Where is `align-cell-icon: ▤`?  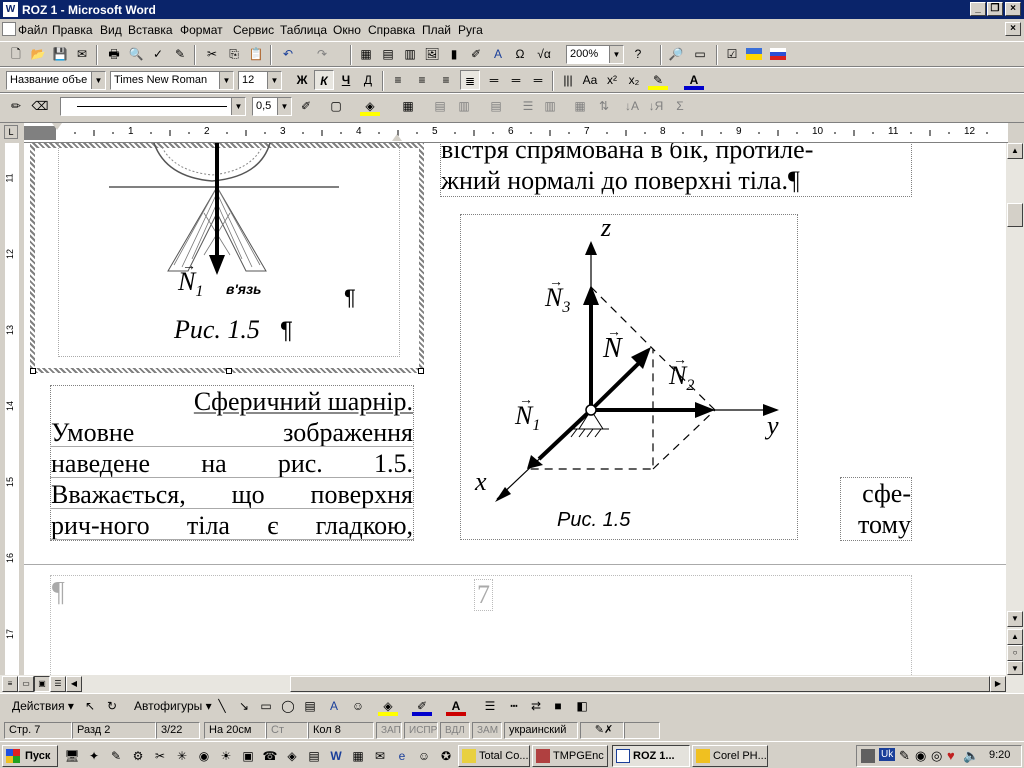 align-cell-icon: ▤ is located at coordinates (496, 106).